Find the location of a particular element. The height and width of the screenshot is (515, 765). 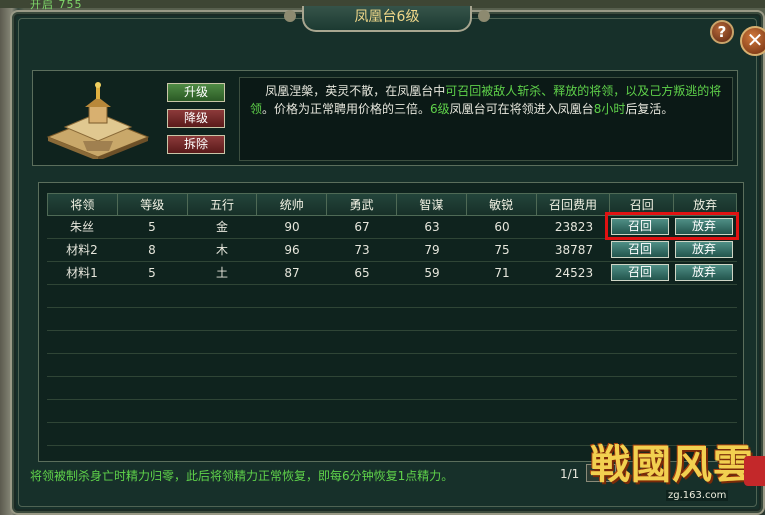

header-recall-cost: 召回费用 is located at coordinates (574, 204).